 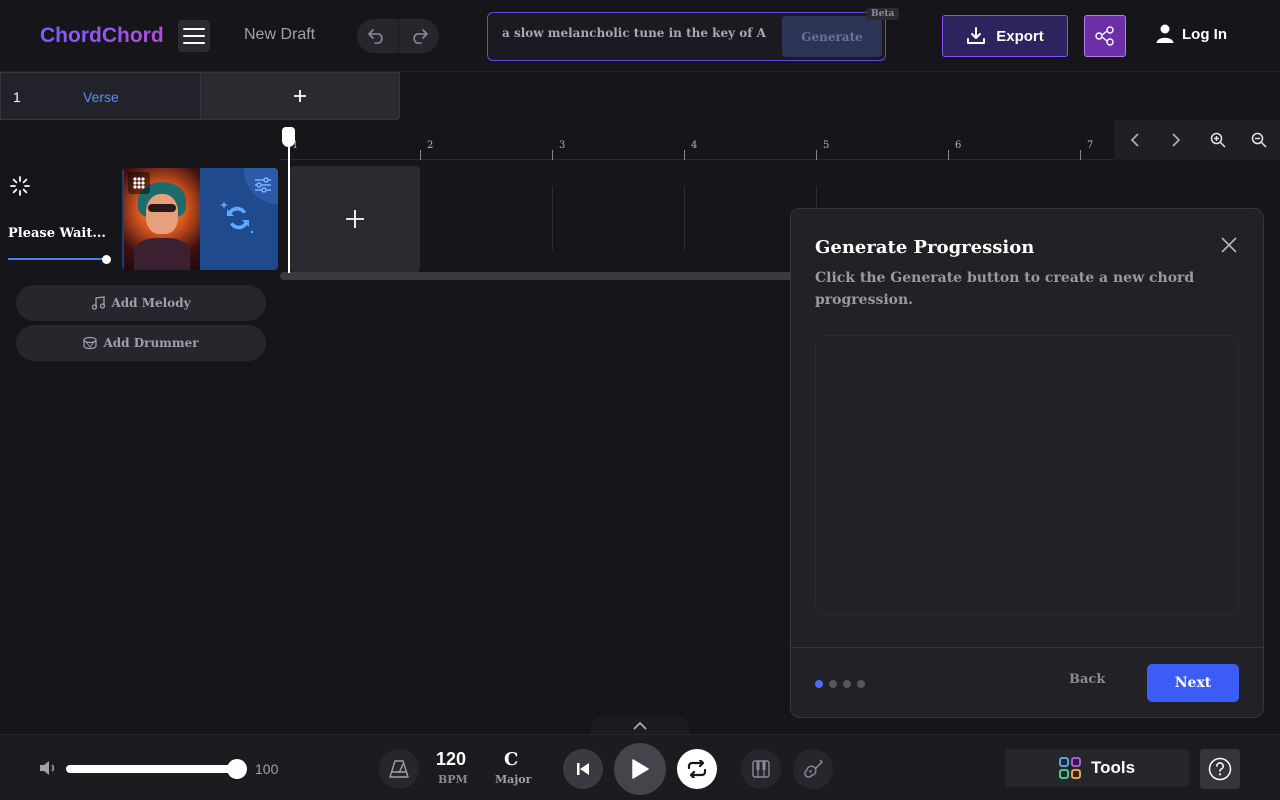 I want to click on grid-icon, so click(x=139, y=183).